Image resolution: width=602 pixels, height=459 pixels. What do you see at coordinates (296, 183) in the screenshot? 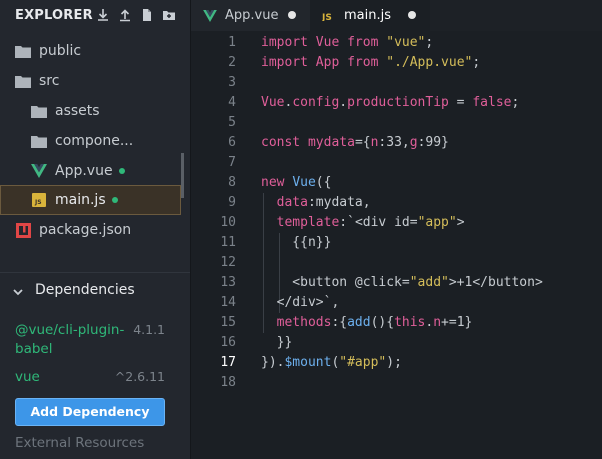
I see `code-line: new Vue({` at bounding box center [296, 183].